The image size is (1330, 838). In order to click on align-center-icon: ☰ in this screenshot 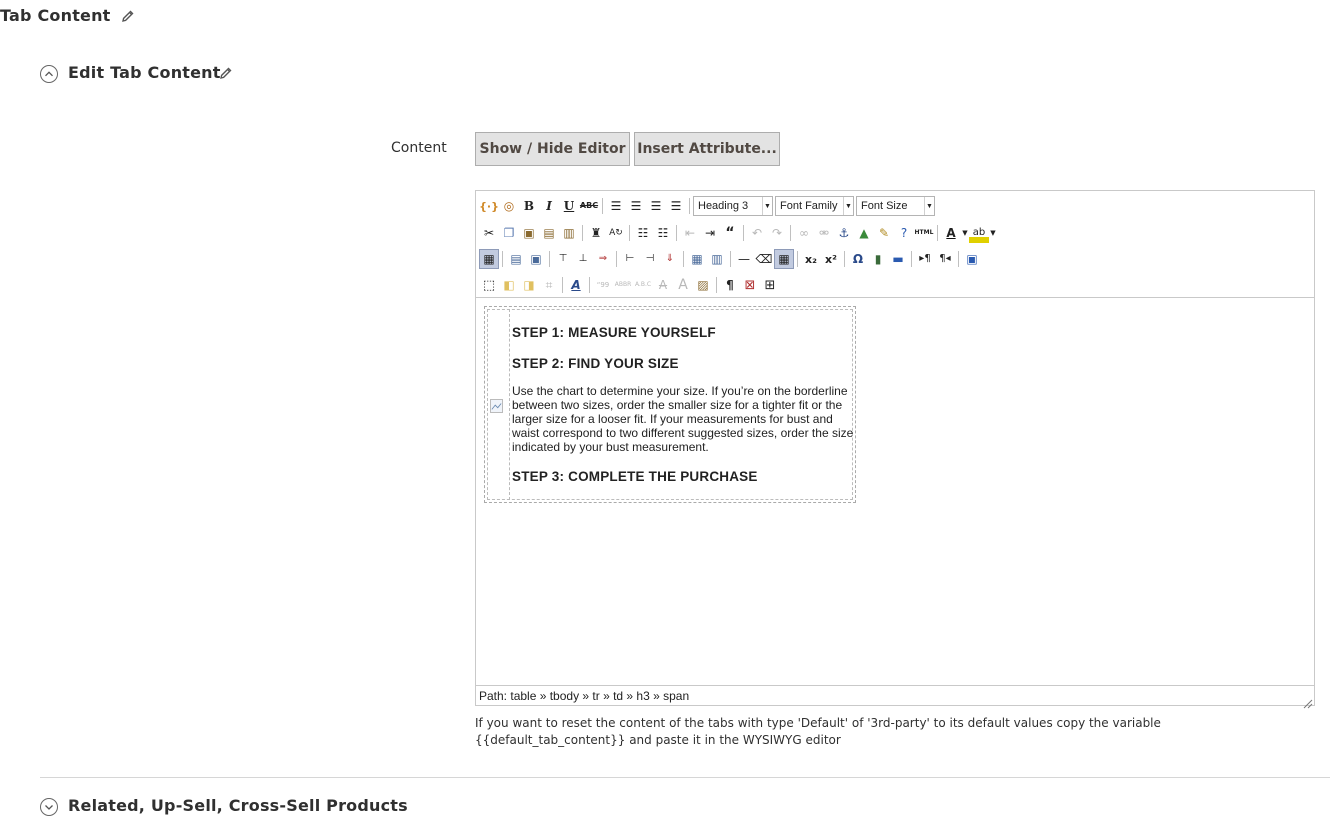, I will do `click(636, 206)`.